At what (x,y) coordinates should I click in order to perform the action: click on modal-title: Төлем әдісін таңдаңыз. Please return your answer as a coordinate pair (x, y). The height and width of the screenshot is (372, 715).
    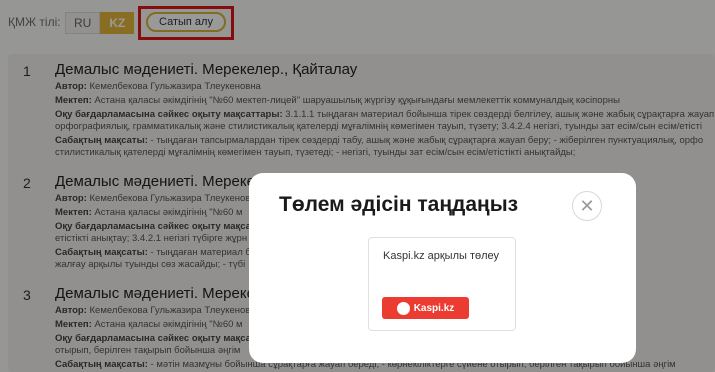
    Looking at the image, I should click on (399, 204).